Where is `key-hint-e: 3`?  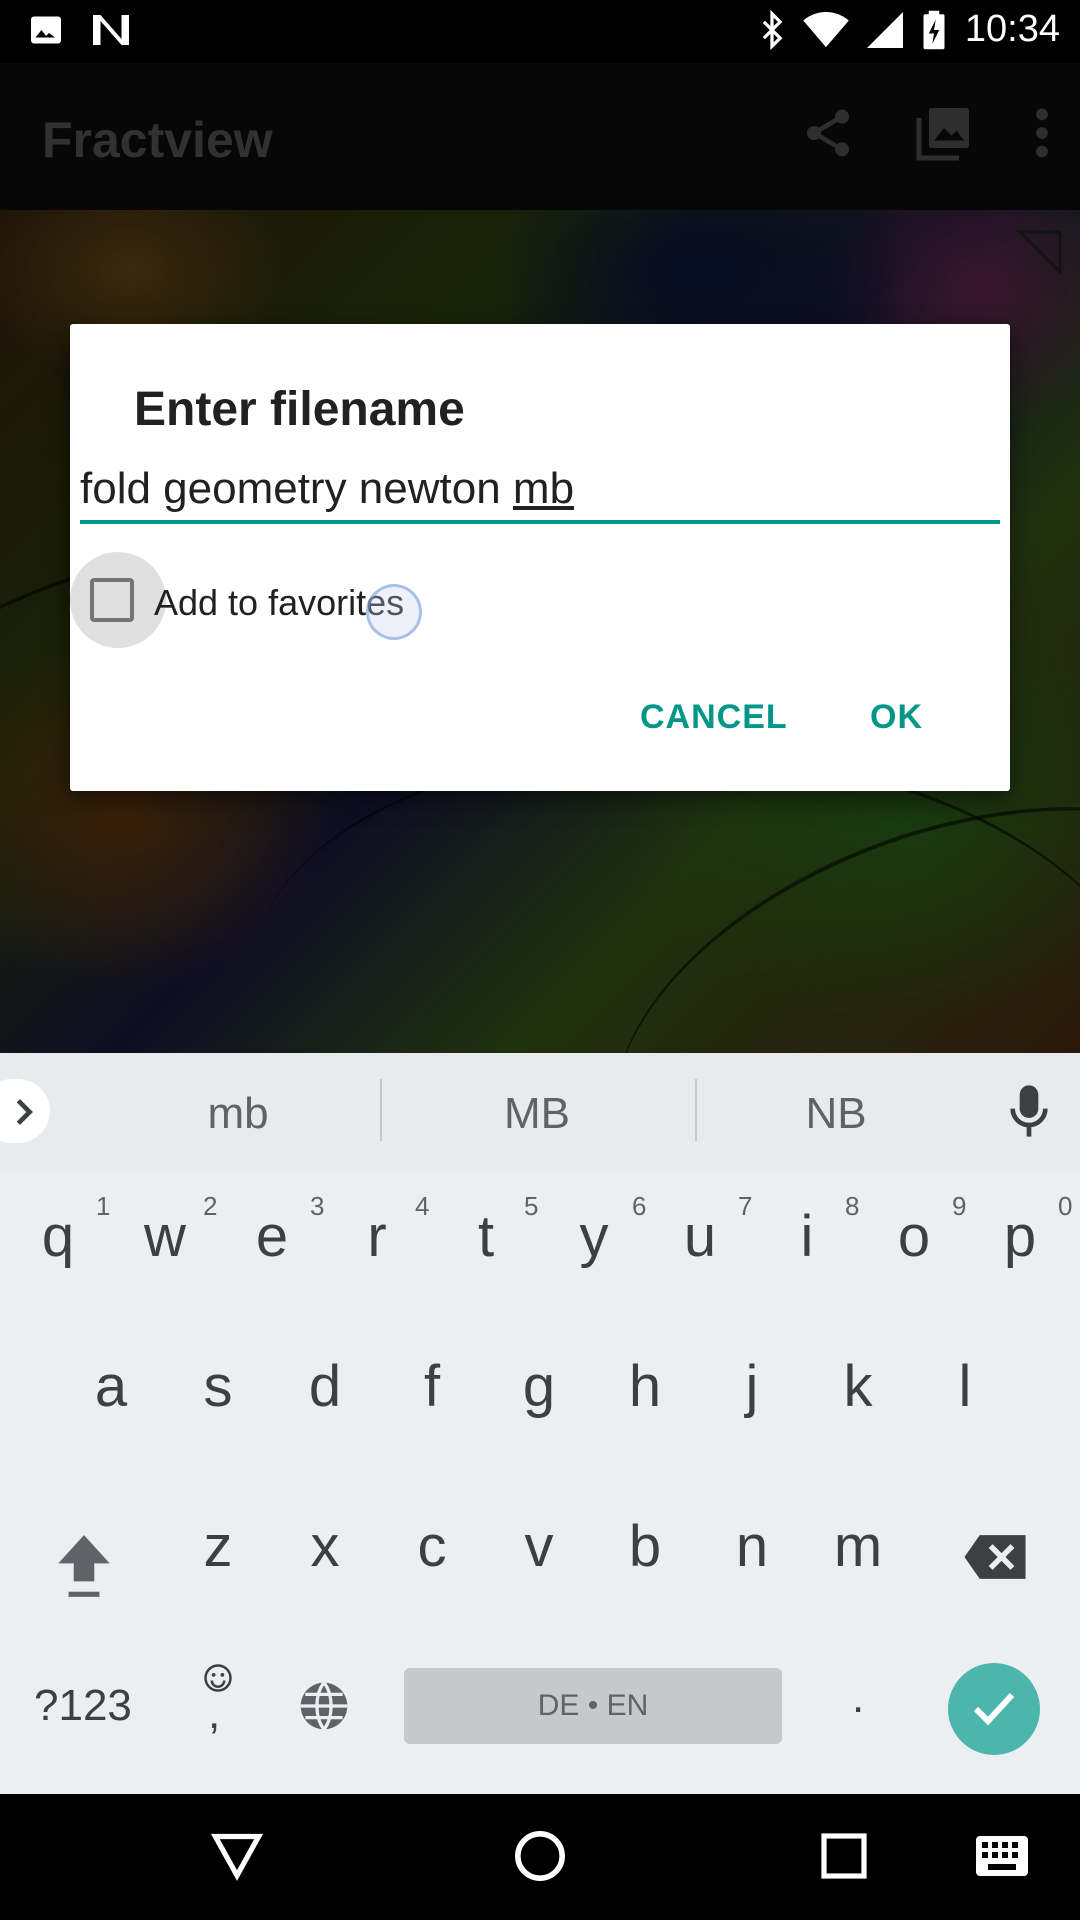
key-hint-e: 3 is located at coordinates (317, 1206).